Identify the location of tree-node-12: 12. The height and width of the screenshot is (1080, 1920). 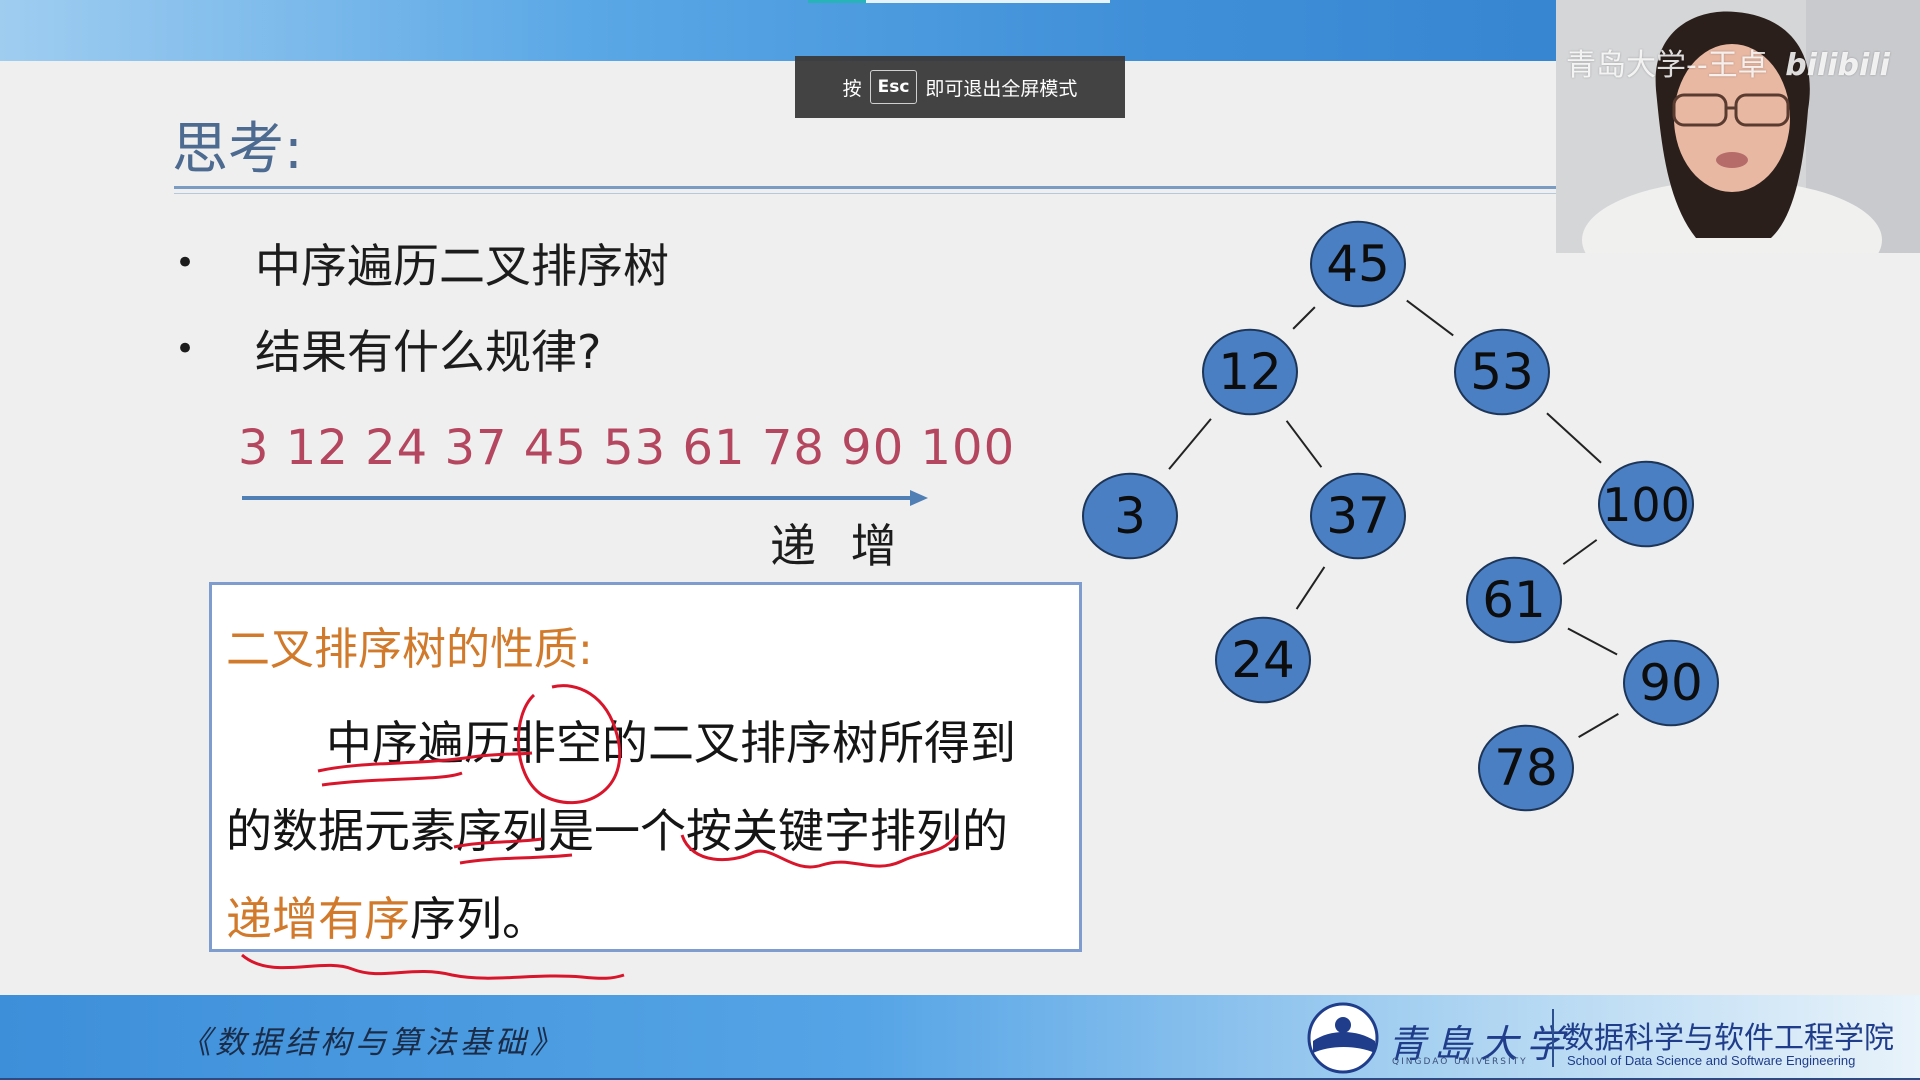
(1250, 372).